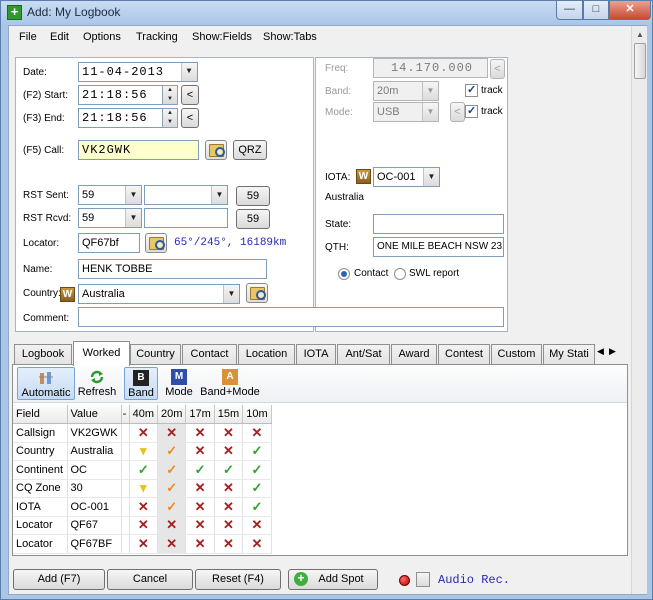  Describe the element at coordinates (142, 451) in the screenshot. I see `table-row: Country Australia ▾ ✓ ✕ ✕ ✓` at that location.